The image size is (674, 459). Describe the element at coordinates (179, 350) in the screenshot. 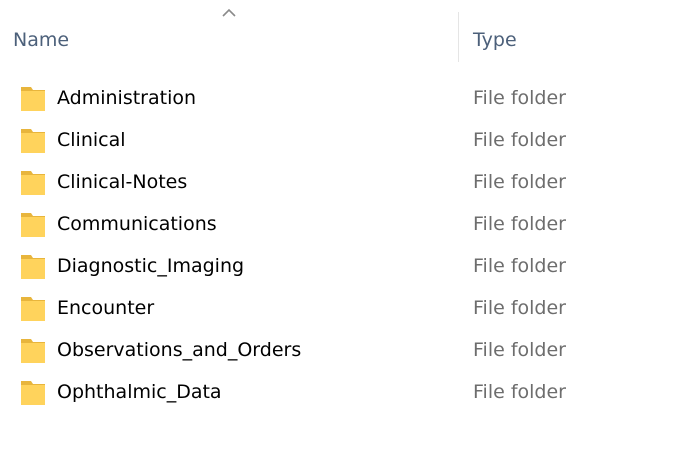

I see `item-name: Observations_and_Orders` at that location.